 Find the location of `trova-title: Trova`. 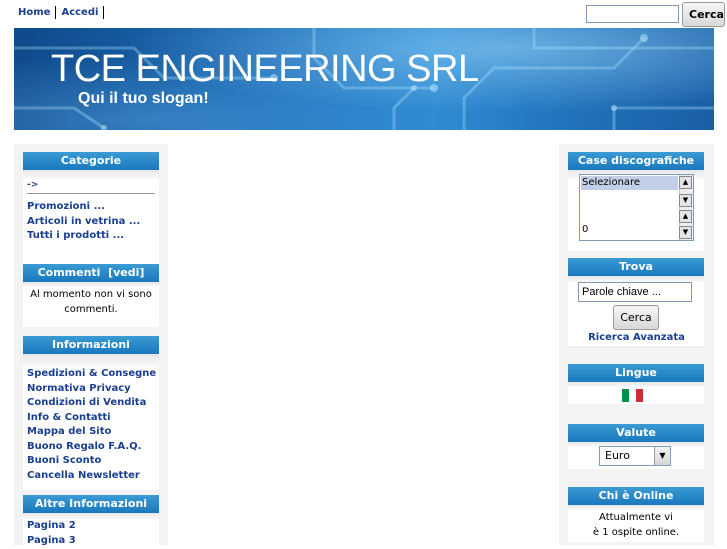

trova-title: Trova is located at coordinates (636, 267).